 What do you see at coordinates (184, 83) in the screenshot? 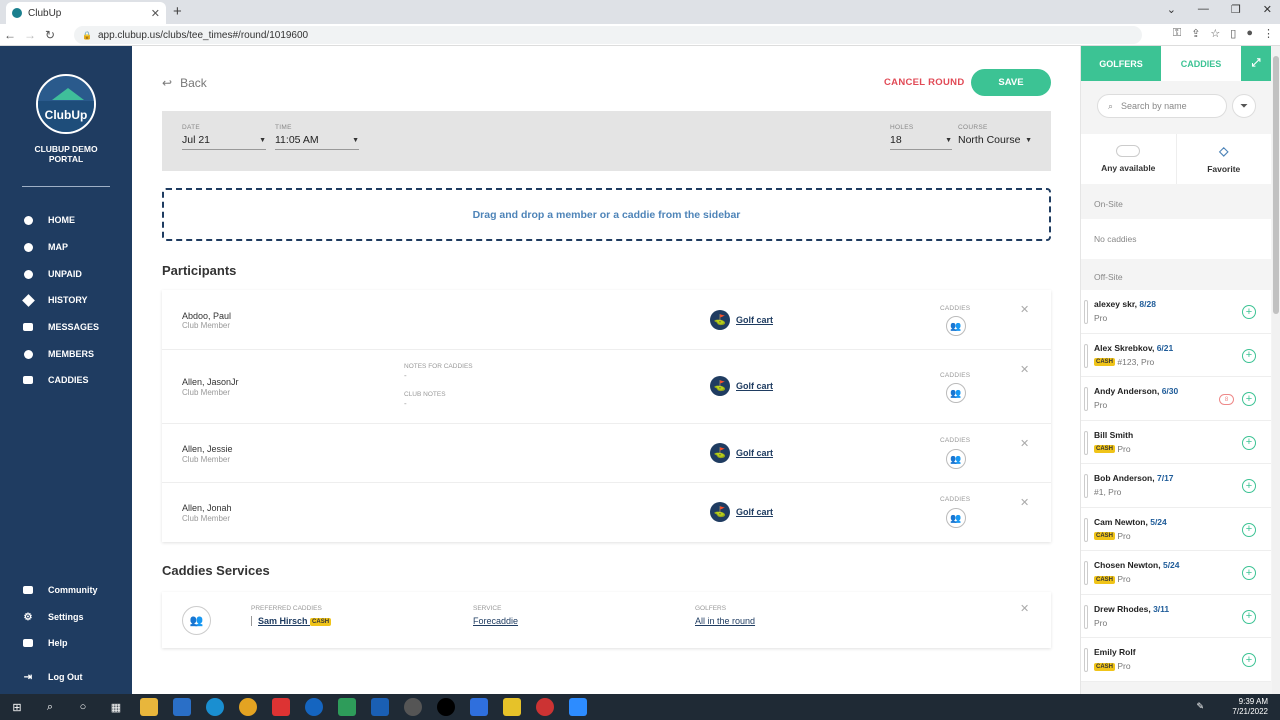
I see `back-button: ↩ Back` at bounding box center [184, 83].